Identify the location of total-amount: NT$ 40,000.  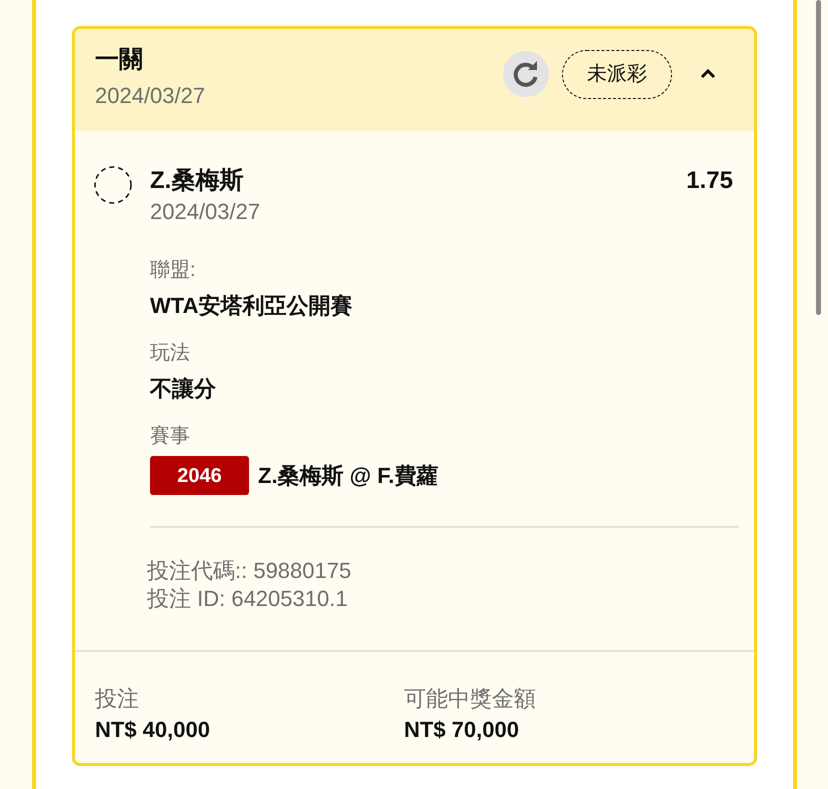
(152, 730).